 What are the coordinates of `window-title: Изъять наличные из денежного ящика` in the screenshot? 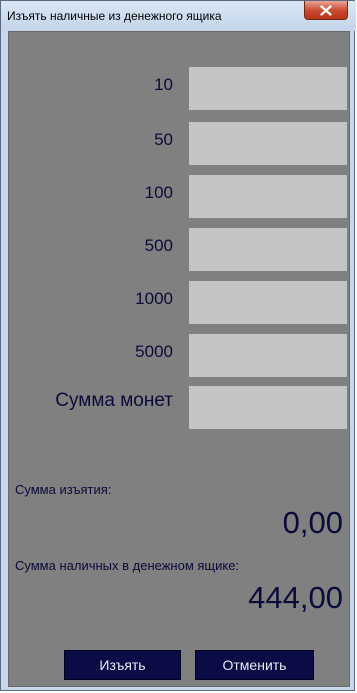 It's located at (114, 16).